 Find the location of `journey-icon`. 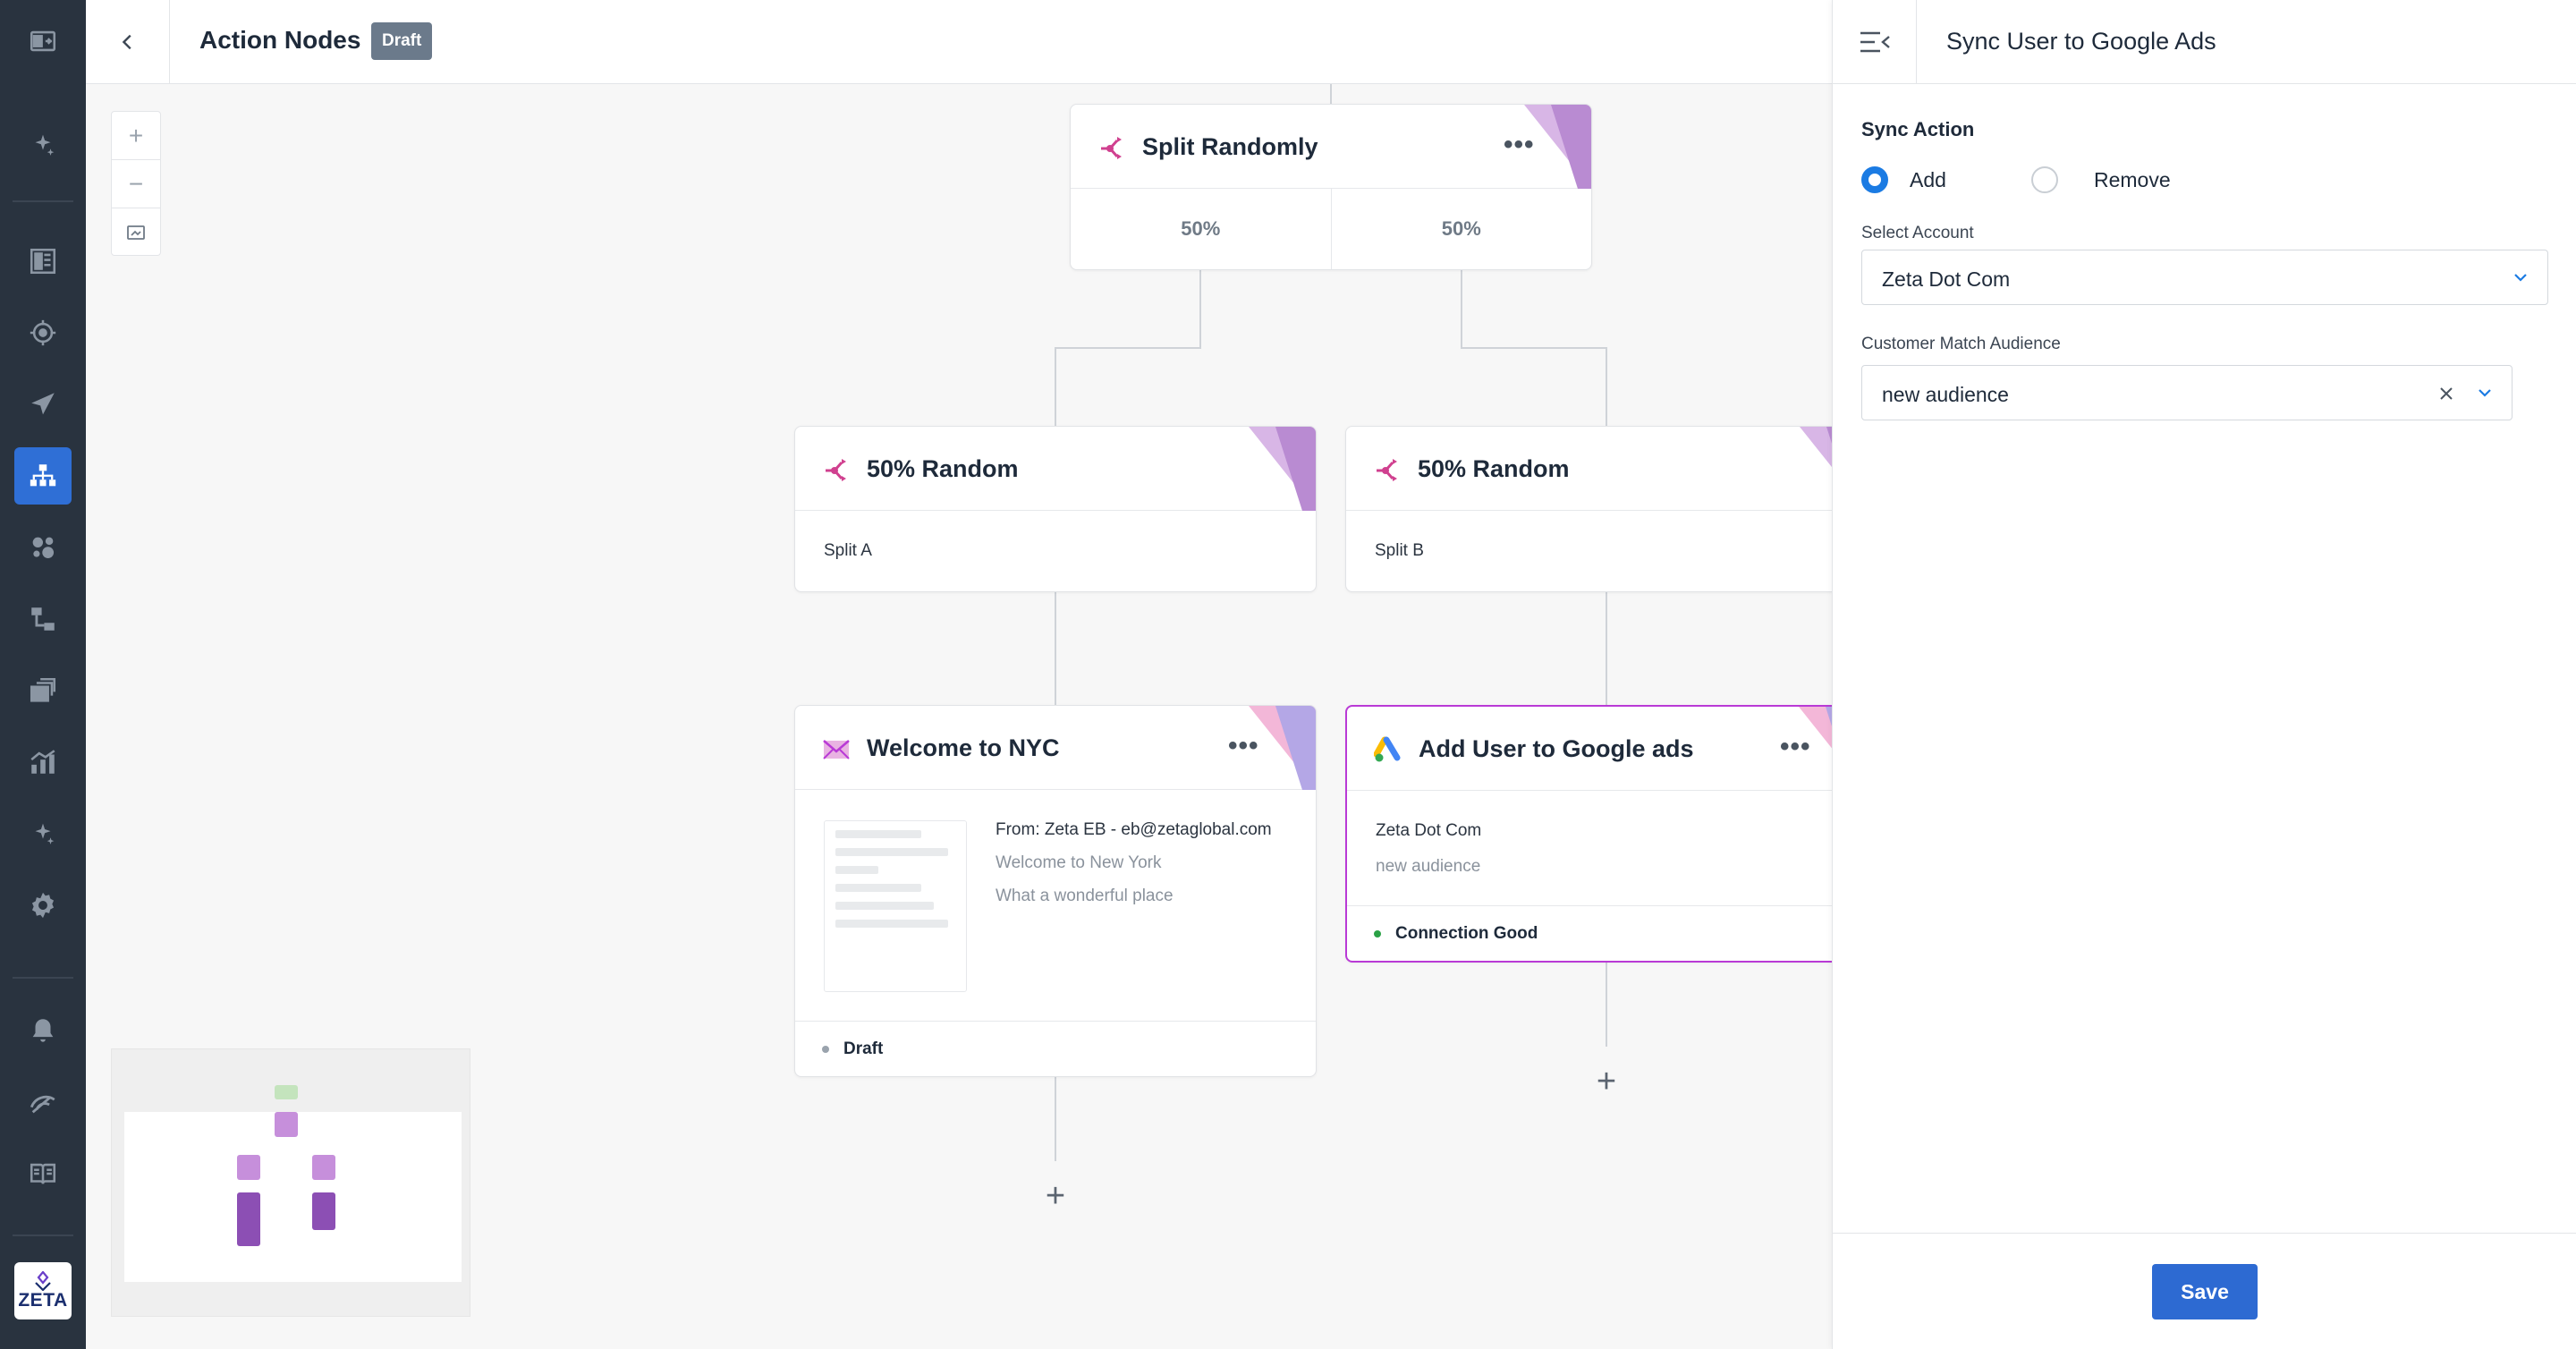

journey-icon is located at coordinates (43, 476).